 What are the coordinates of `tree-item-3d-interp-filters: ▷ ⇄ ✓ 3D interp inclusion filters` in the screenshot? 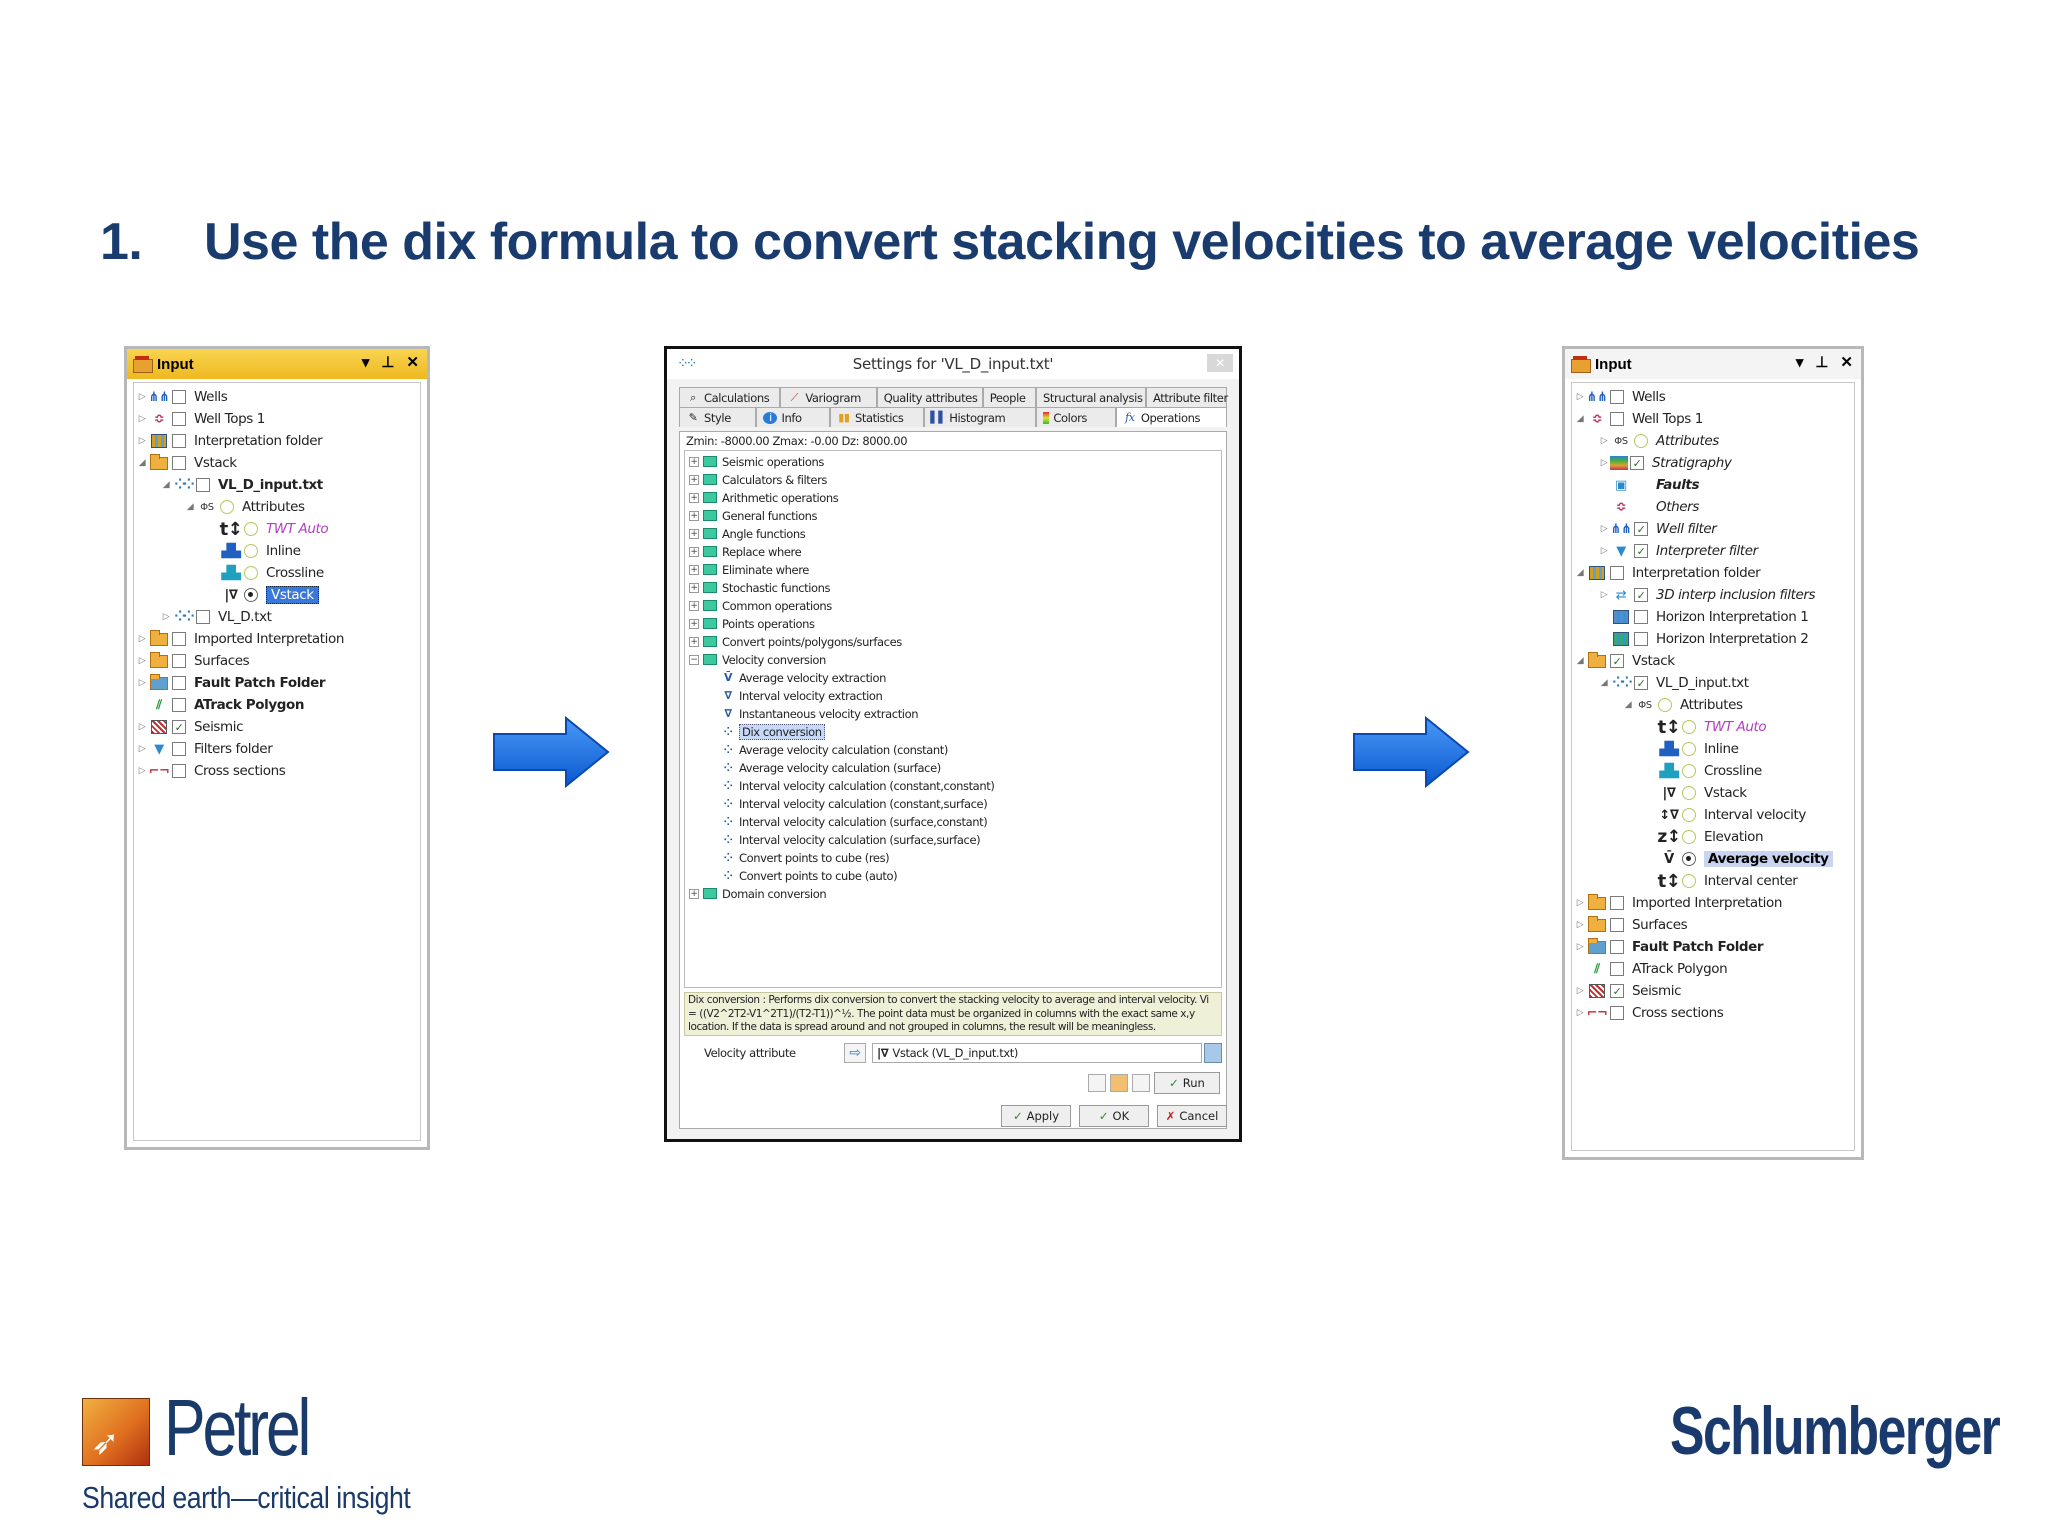 It's located at (1707, 595).